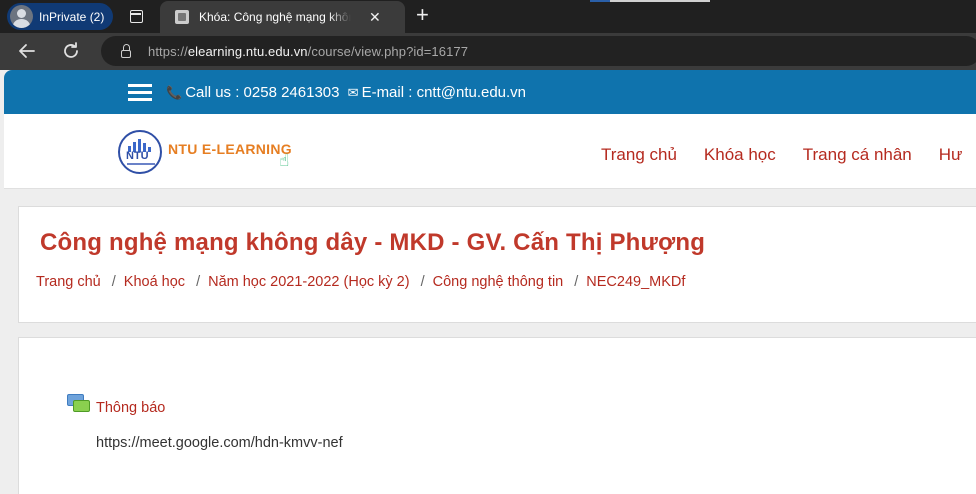  Describe the element at coordinates (639, 155) in the screenshot. I see `menu-item-home: Trang chủ` at that location.